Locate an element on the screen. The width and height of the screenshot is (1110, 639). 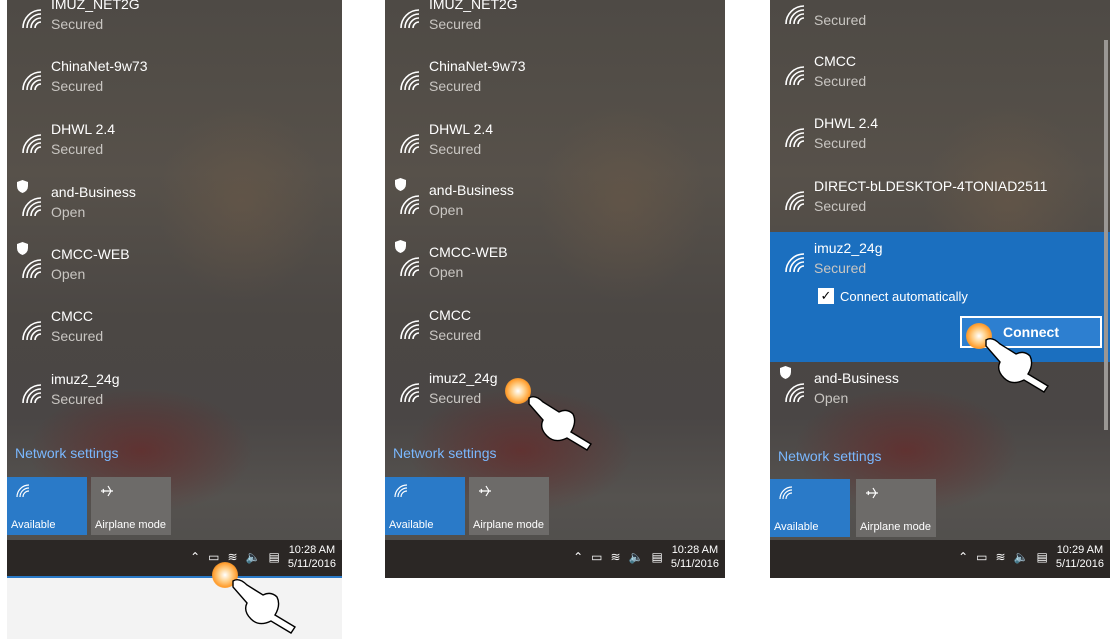
clock-time: 10:29 AM is located at coordinates (1080, 550).